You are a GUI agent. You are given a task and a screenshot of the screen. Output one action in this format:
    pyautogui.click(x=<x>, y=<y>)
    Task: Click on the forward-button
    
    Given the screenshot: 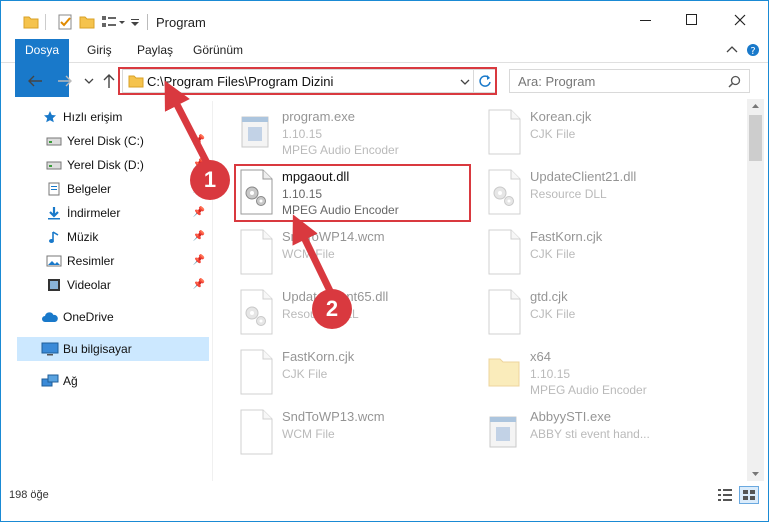 What is the action you would take?
    pyautogui.click(x=65, y=81)
    